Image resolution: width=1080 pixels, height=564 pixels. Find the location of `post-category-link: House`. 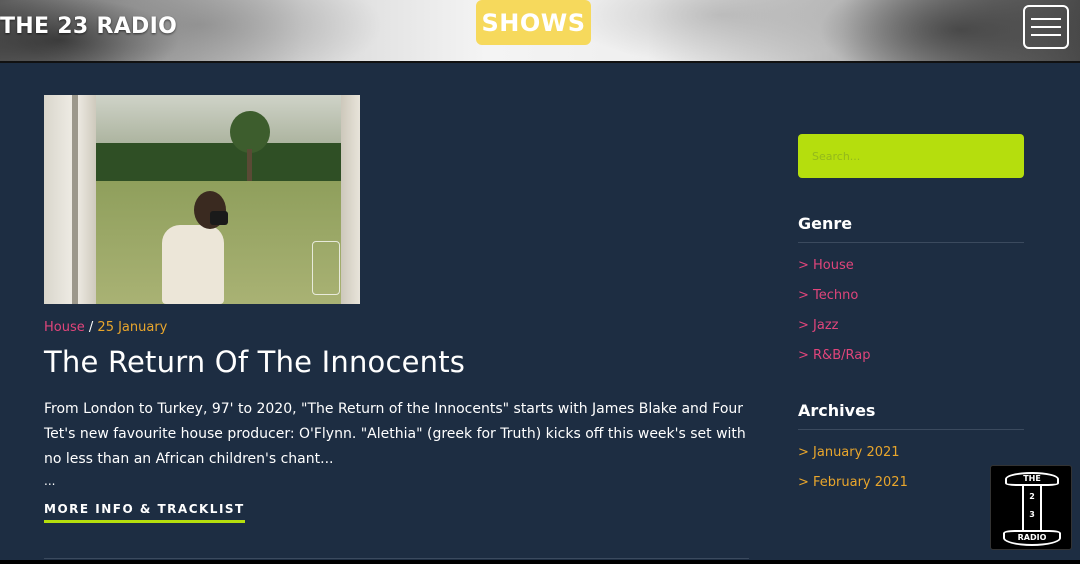

post-category-link: House is located at coordinates (64, 327).